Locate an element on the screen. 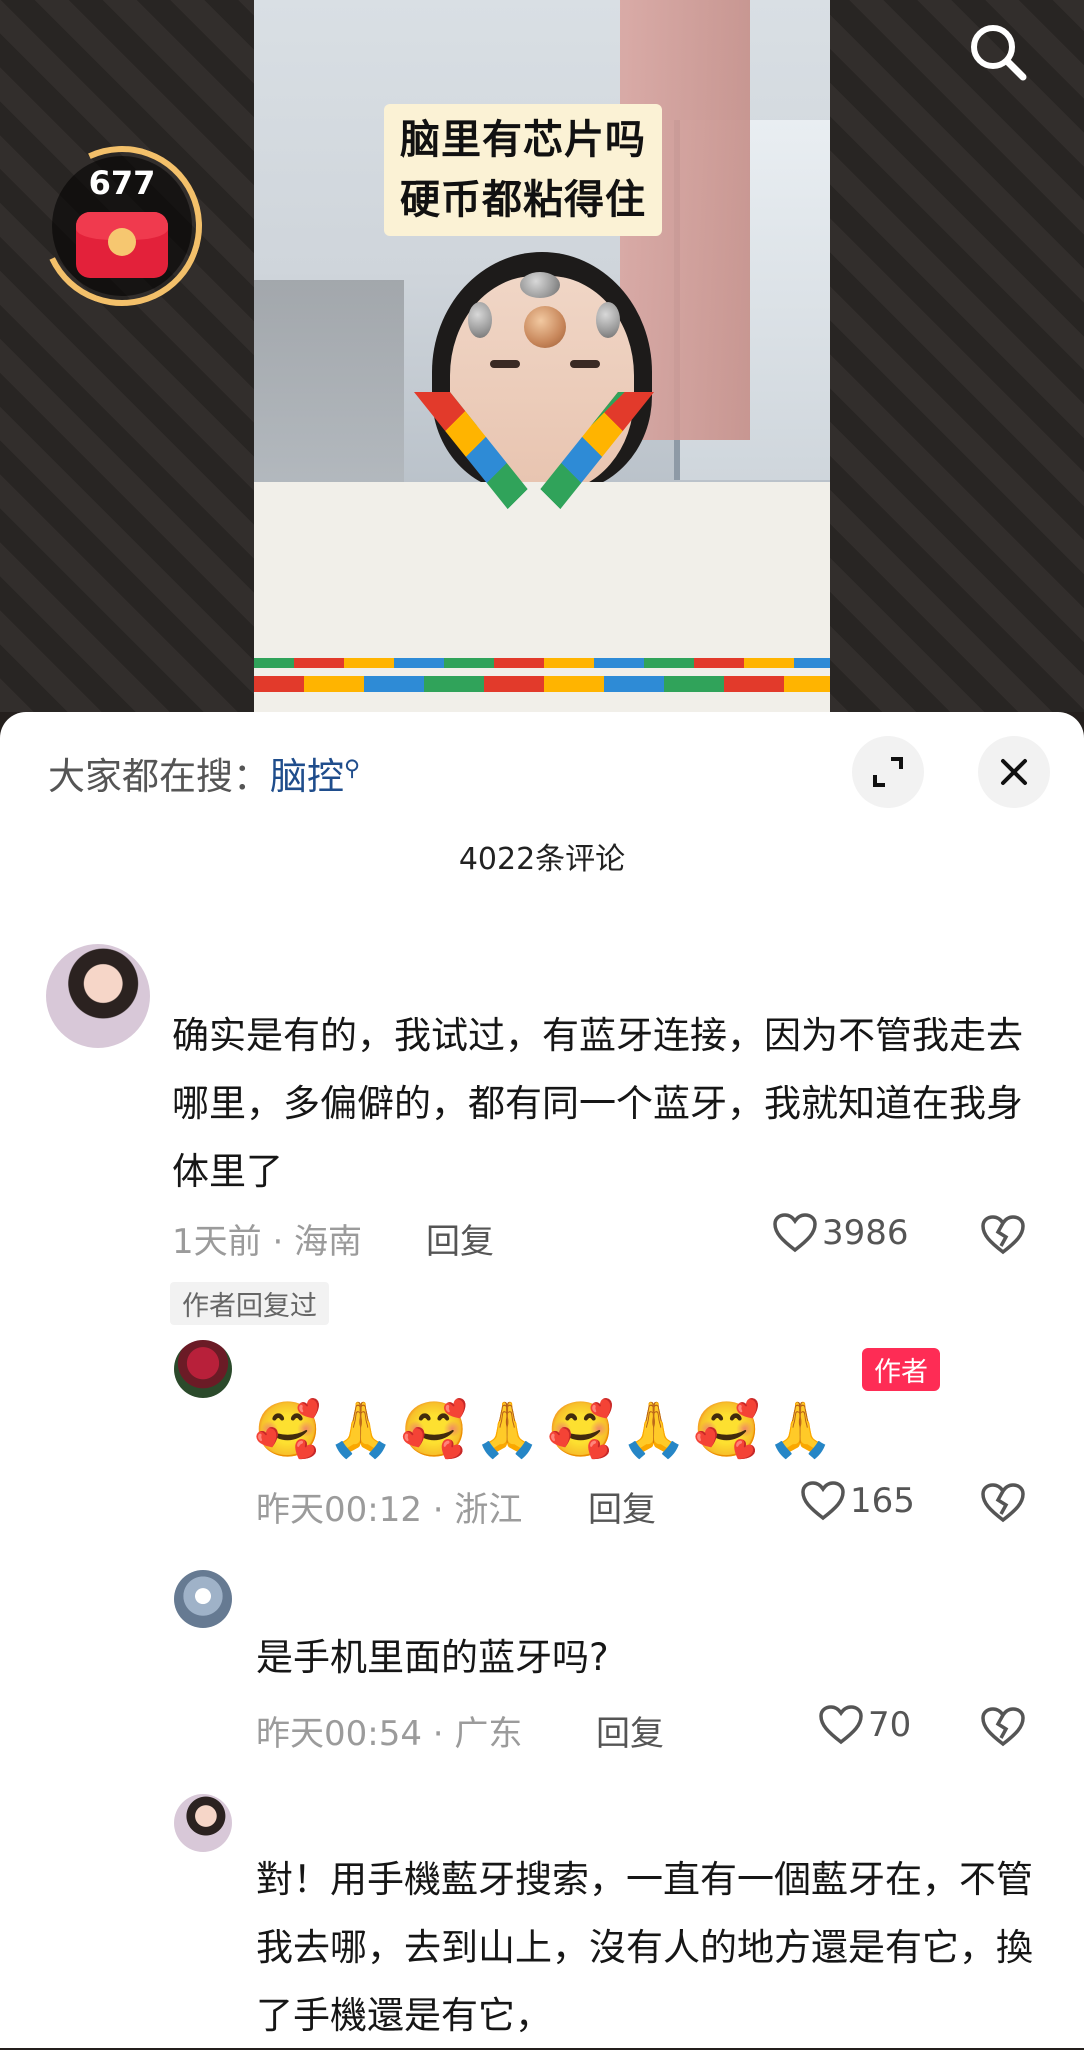 The height and width of the screenshot is (2050, 1084). red-packet-count: 677 is located at coordinates (122, 183).